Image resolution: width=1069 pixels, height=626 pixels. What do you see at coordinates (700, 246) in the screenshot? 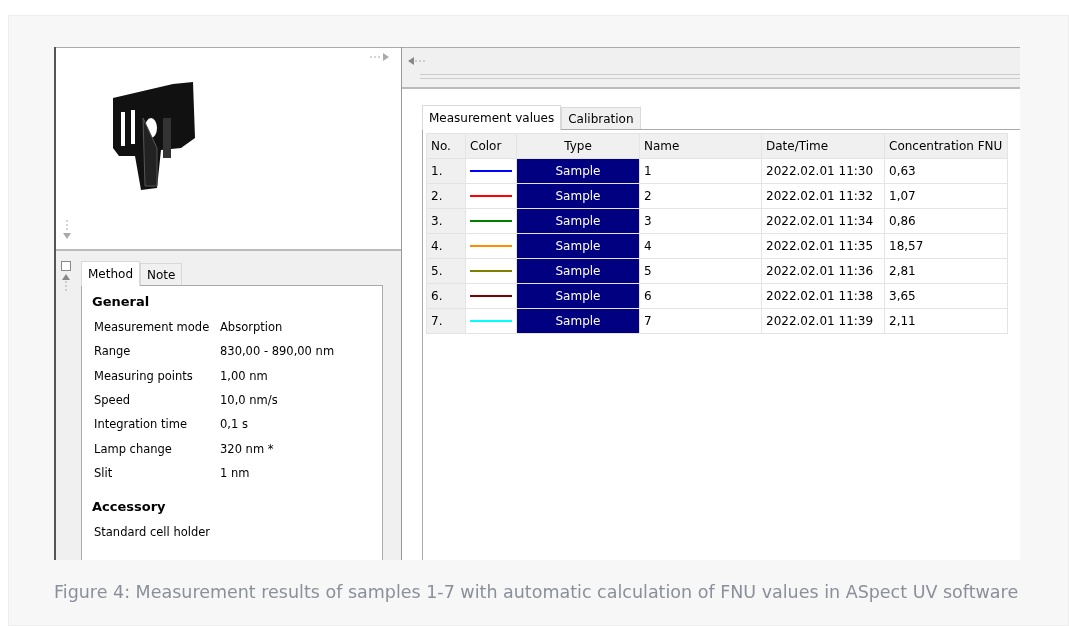
I see `table-cell: 4` at bounding box center [700, 246].